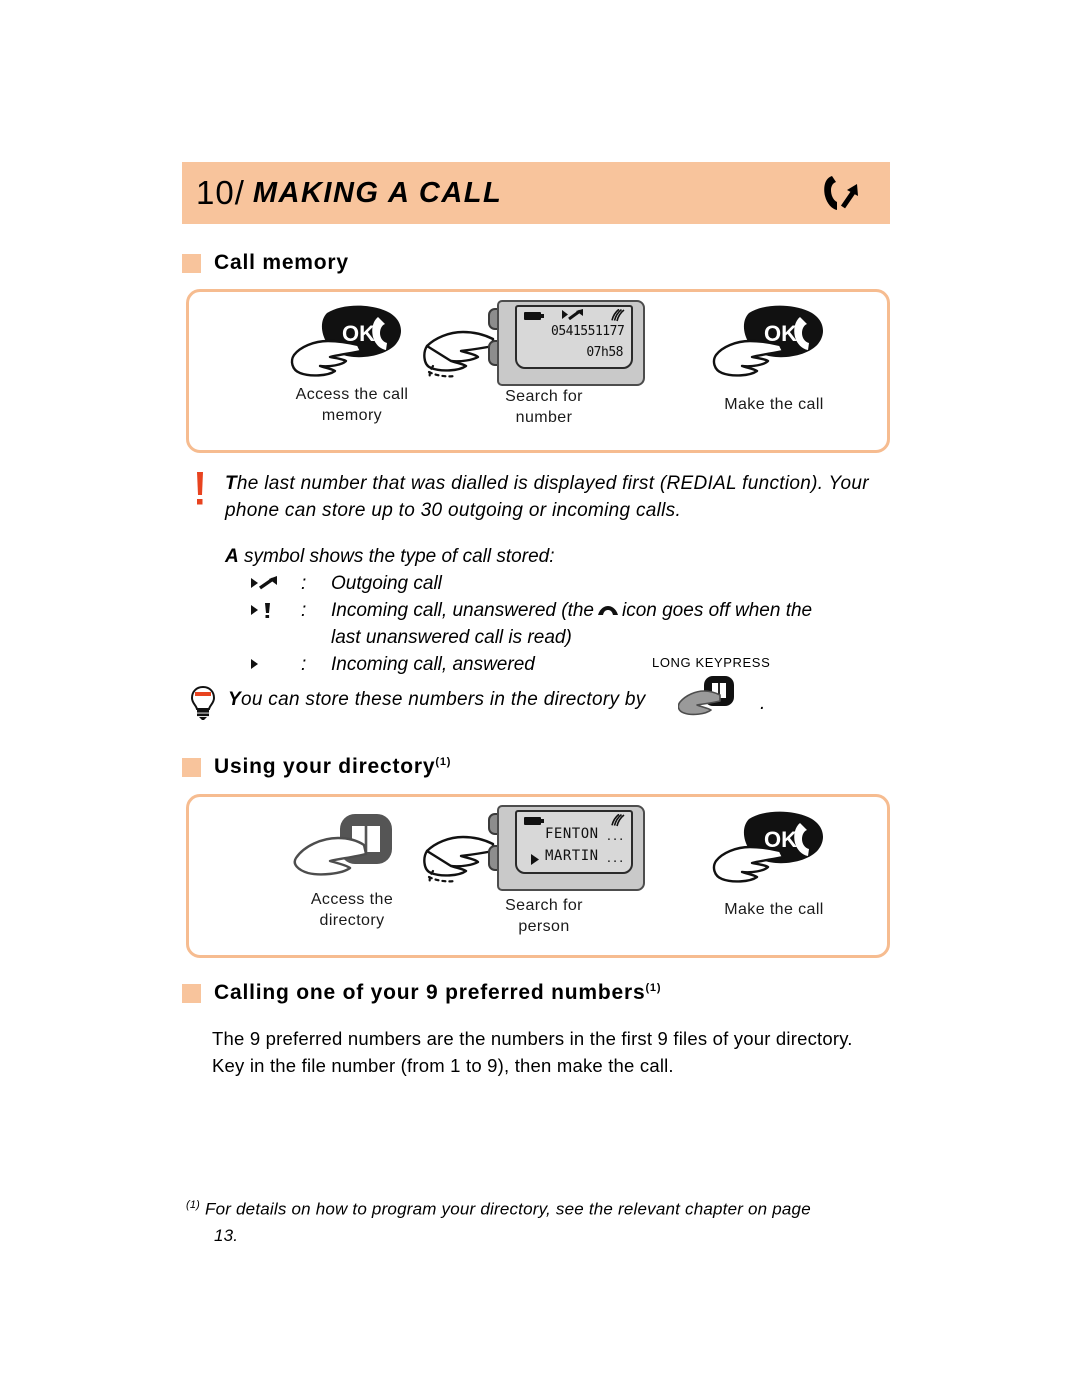  What do you see at coordinates (396, 556) in the screenshot?
I see `symbol-intro-rest: symbol shows the type of call stored:` at bounding box center [396, 556].